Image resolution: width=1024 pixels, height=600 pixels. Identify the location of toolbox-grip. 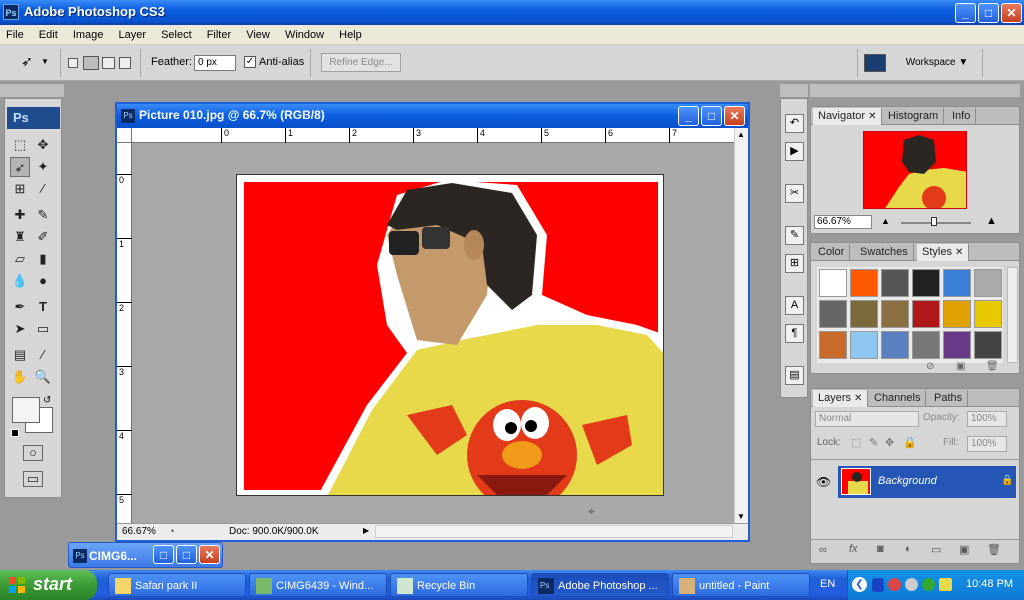
(32, 90).